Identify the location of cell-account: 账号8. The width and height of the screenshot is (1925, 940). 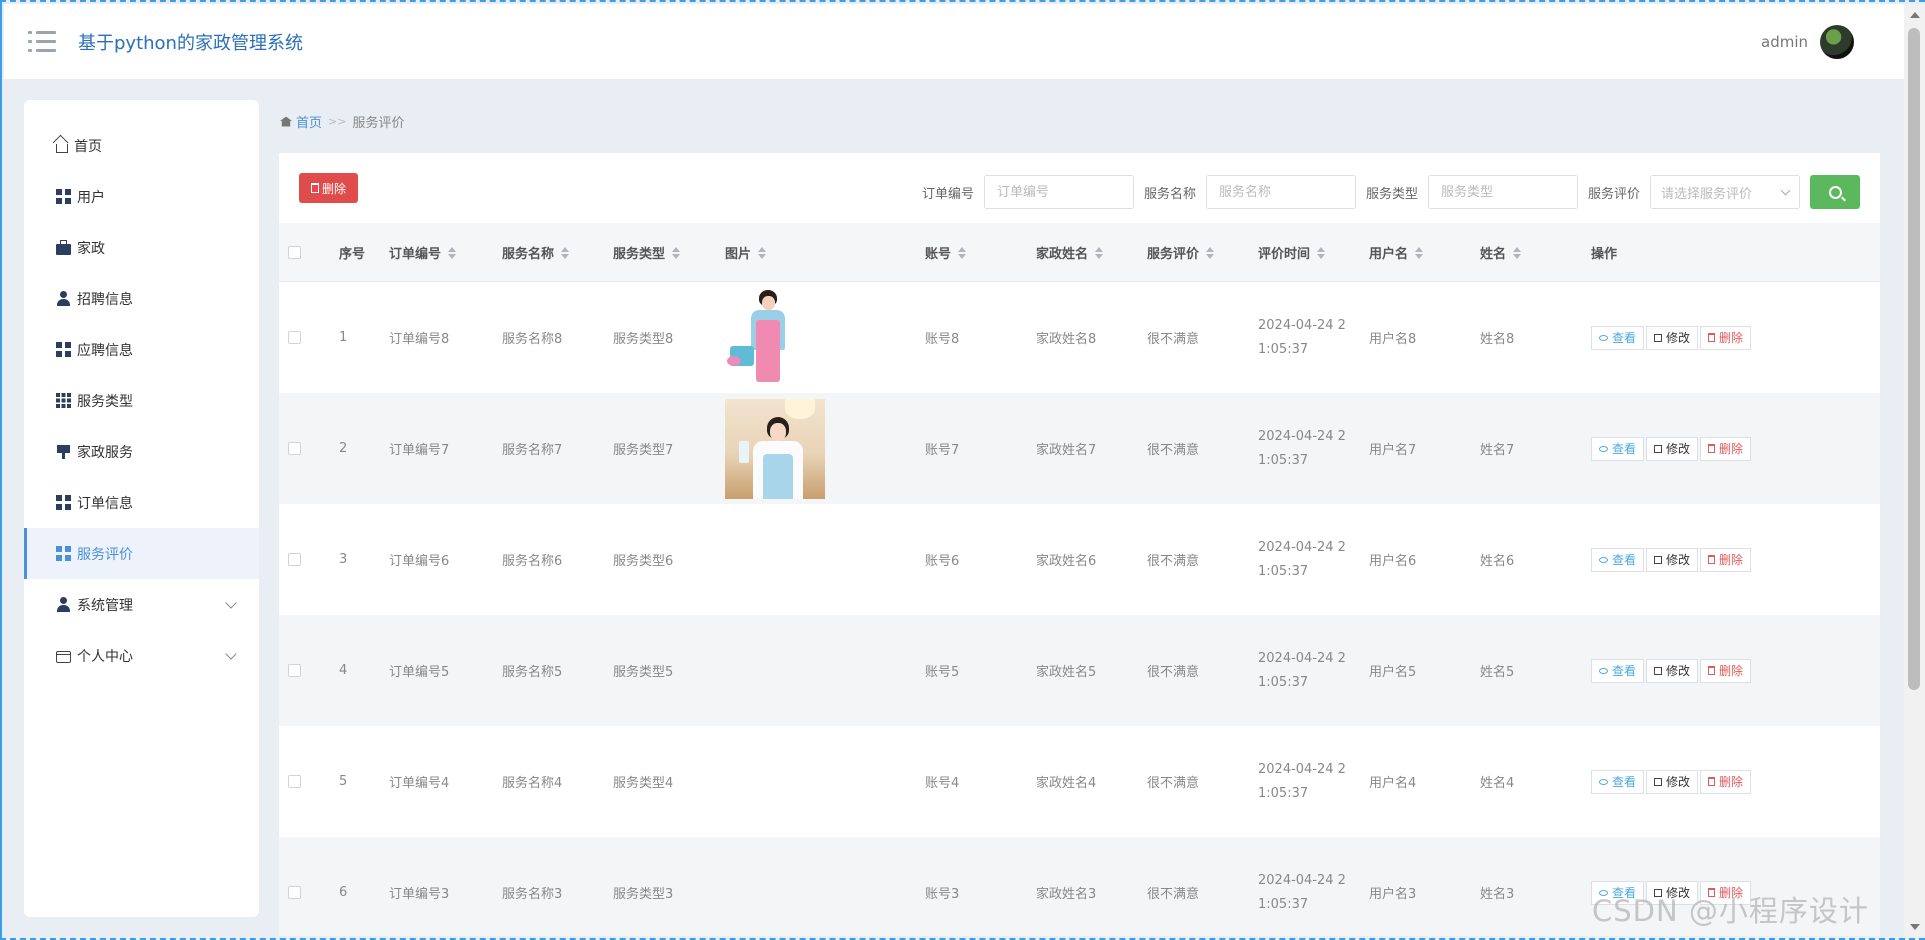
(942, 339).